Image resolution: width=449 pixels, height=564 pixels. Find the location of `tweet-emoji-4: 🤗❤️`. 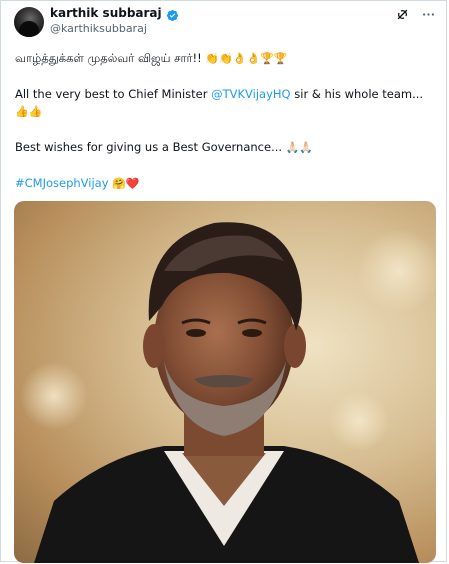

tweet-emoji-4: 🤗❤️ is located at coordinates (126, 183).